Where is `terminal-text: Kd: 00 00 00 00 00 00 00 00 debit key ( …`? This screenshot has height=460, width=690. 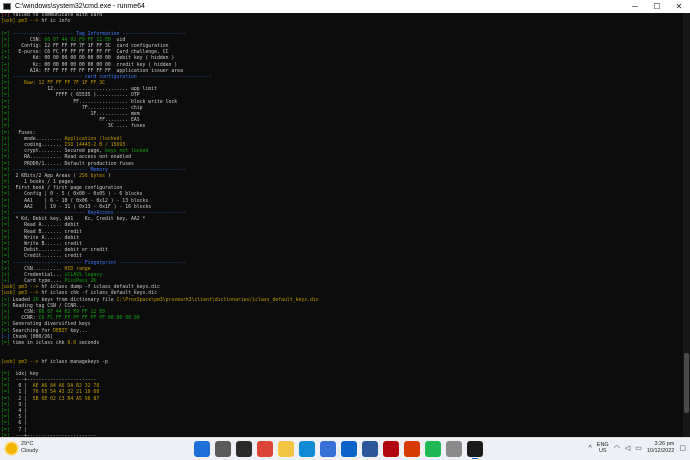
terminal-text: Kd: 00 00 00 00 00 00 00 00 debit key ( … is located at coordinates (93, 59).